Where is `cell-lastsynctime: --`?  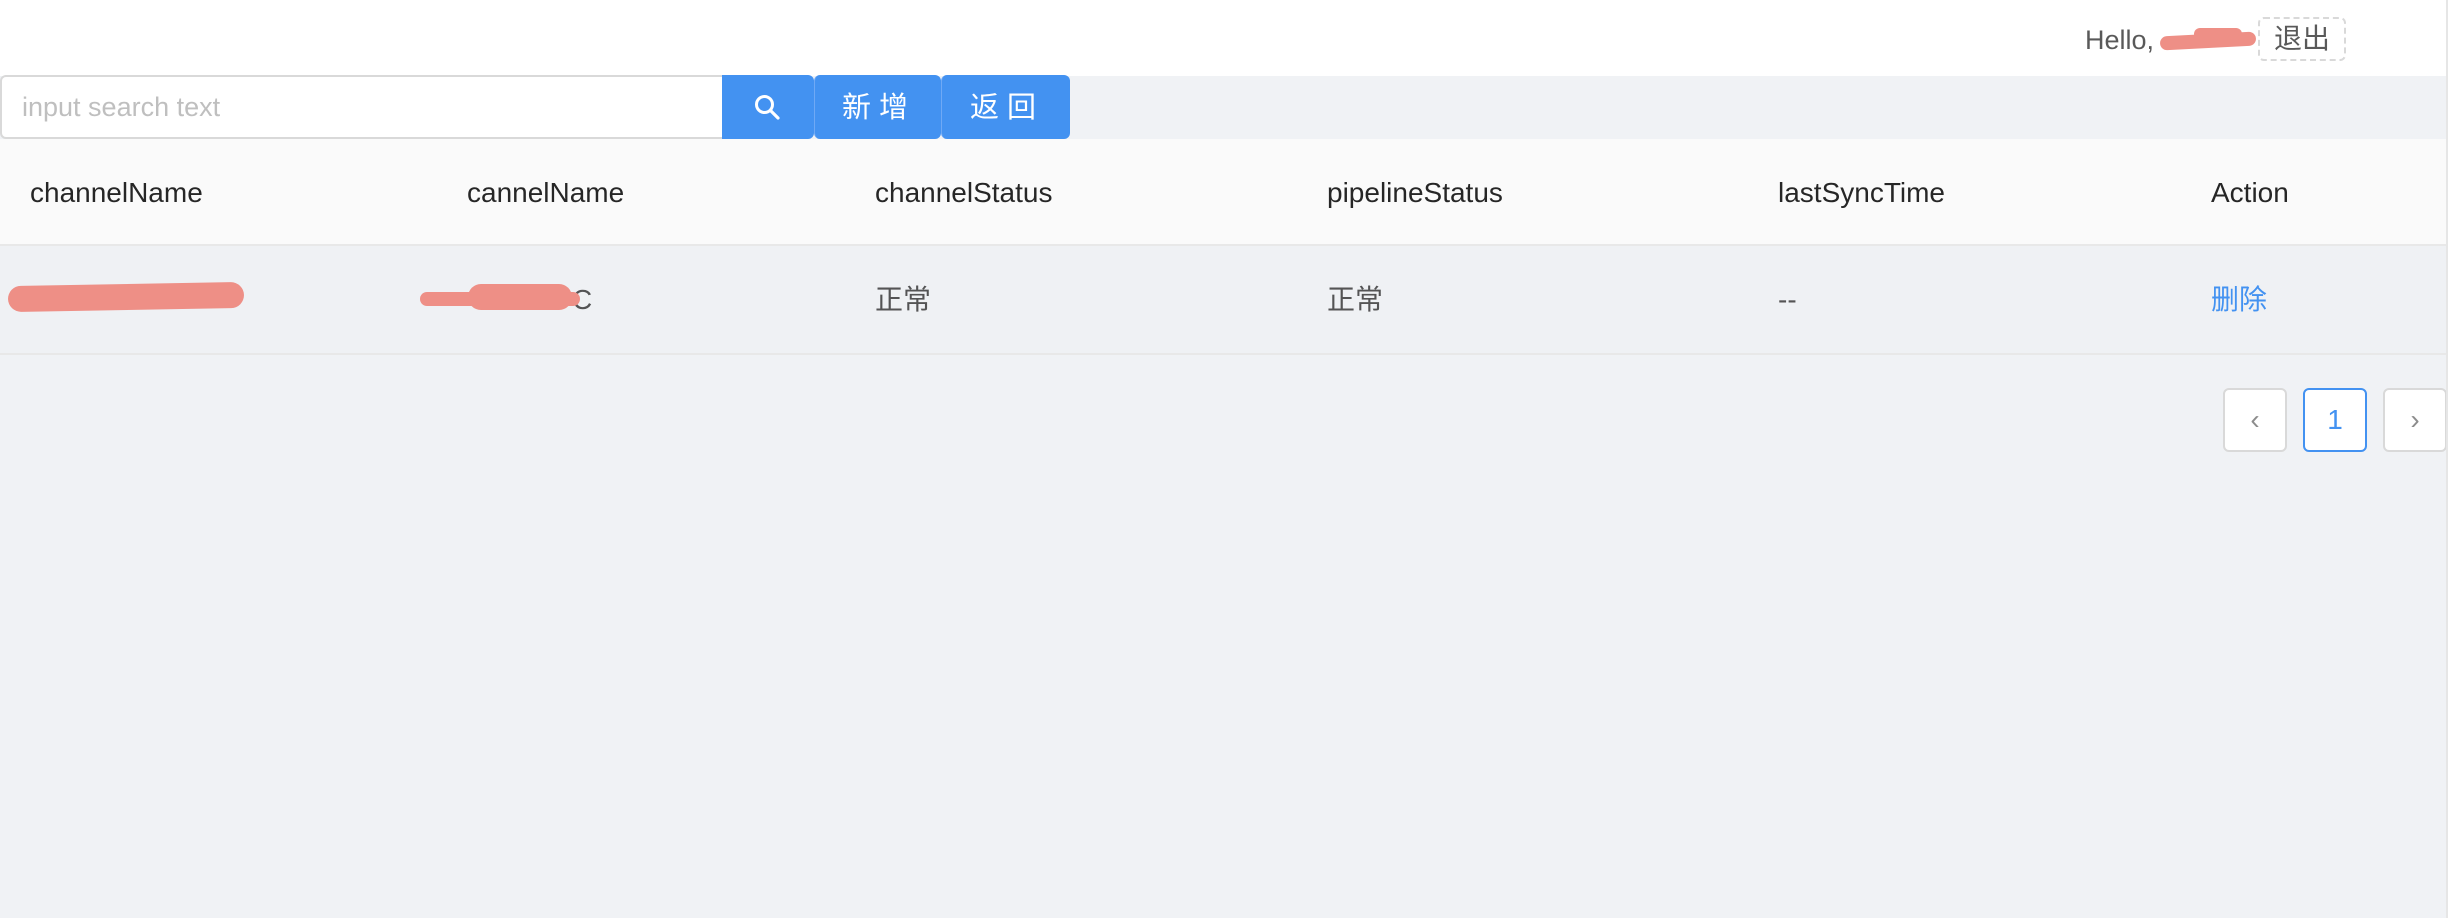 cell-lastsynctime: -- is located at coordinates (1787, 299).